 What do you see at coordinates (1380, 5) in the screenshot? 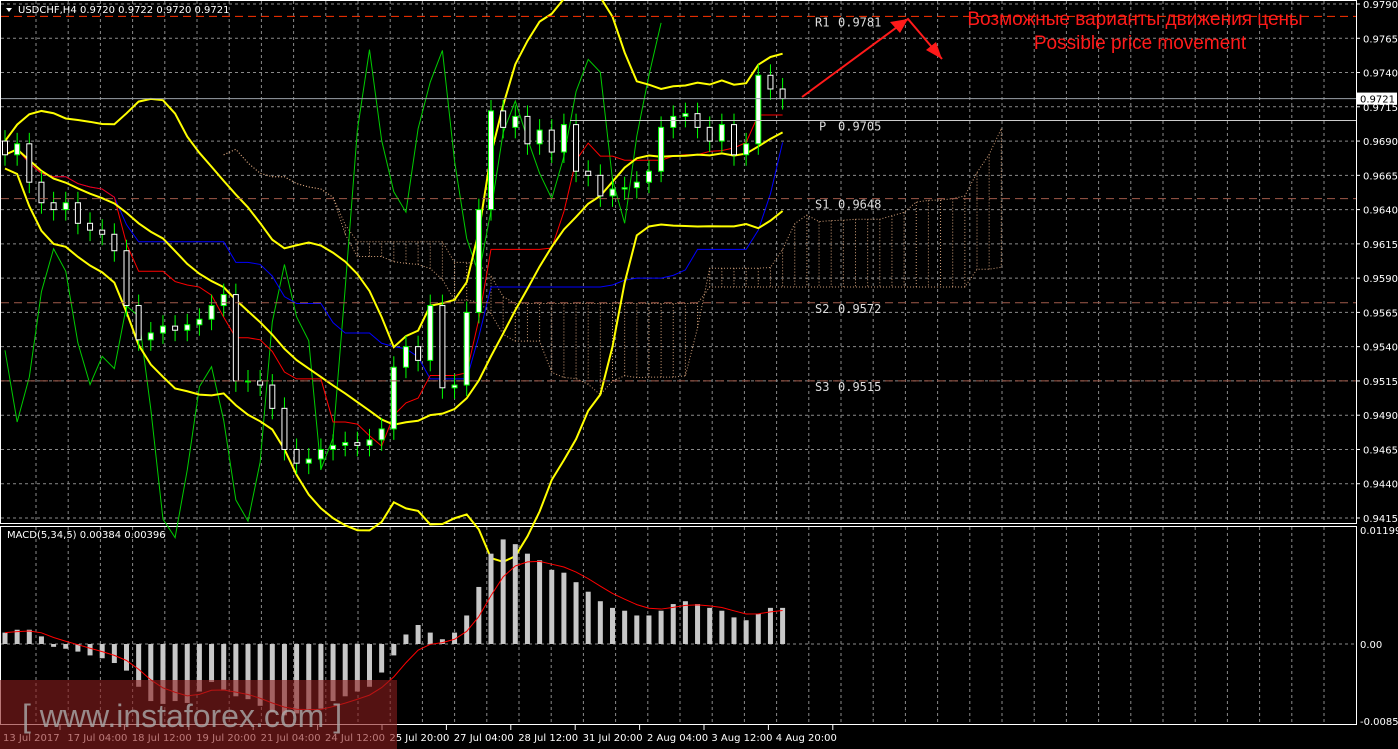
I see `y-tick-label: 0.9790` at bounding box center [1380, 5].